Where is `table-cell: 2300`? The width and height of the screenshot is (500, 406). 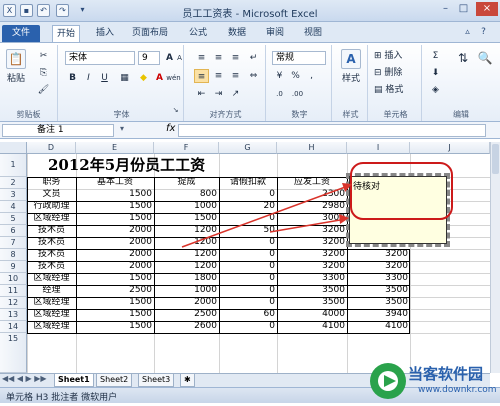
table-cell: 2300 is located at coordinates (312, 195).